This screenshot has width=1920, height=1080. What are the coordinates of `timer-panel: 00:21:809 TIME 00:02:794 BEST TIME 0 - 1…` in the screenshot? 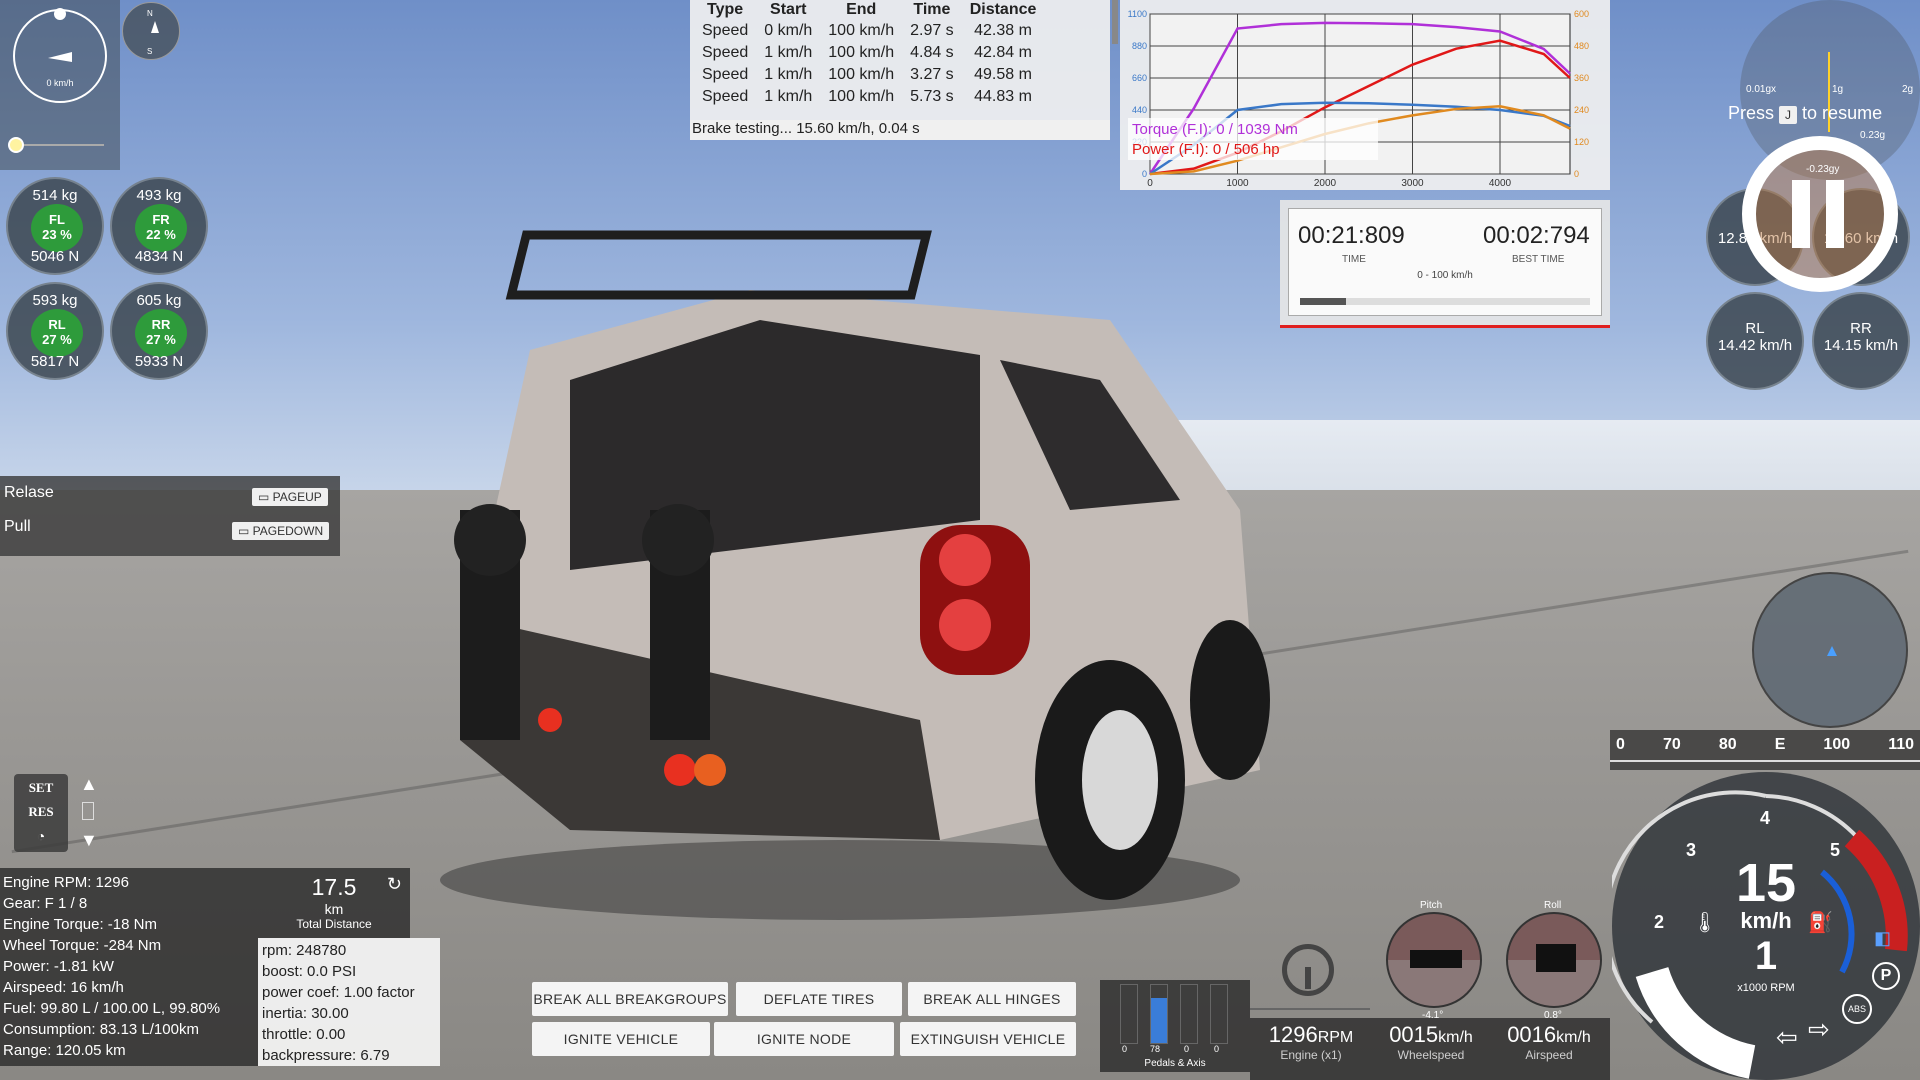 It's located at (1445, 264).